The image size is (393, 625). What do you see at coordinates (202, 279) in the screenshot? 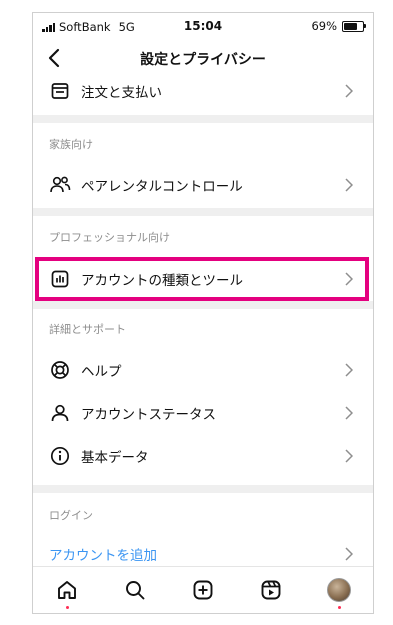
I see `highlight-frame` at bounding box center [202, 279].